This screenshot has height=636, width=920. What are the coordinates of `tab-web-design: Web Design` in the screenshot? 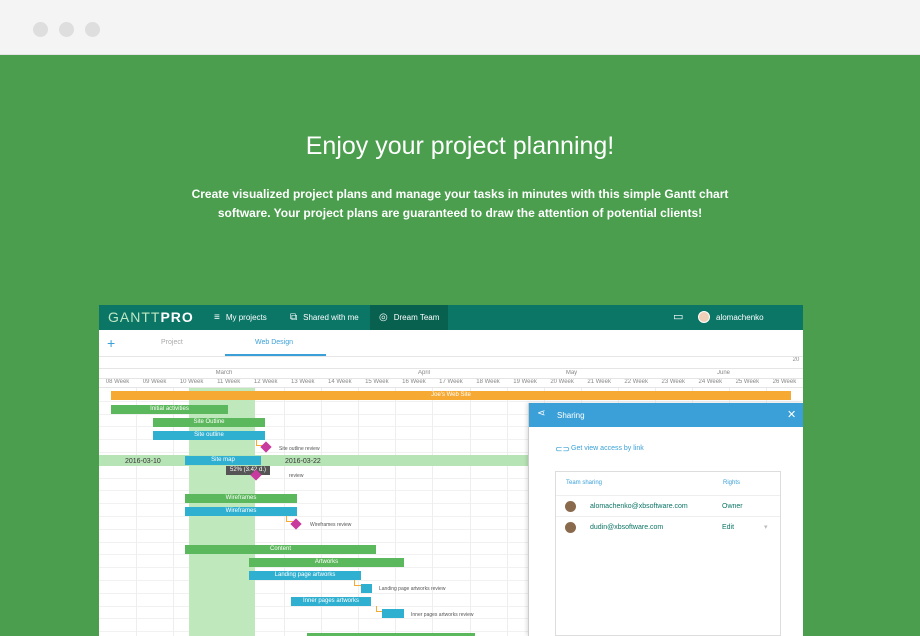 It's located at (274, 342).